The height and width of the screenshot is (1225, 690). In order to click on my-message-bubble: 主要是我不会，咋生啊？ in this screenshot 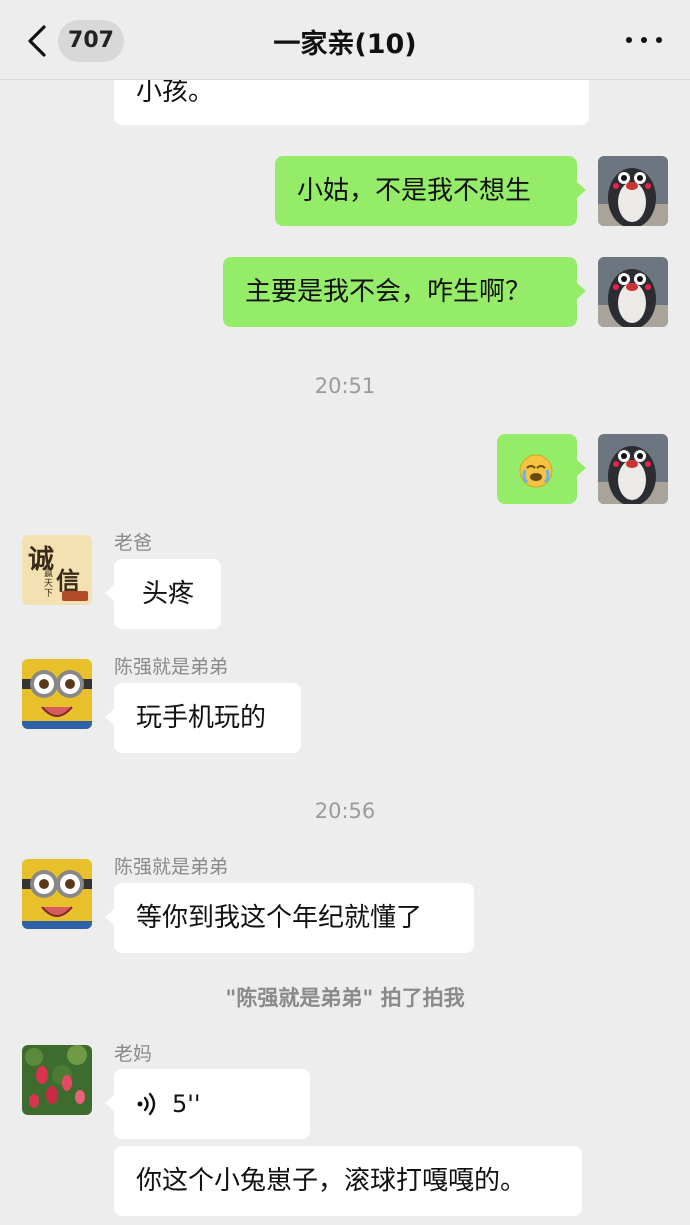, I will do `click(404, 292)`.